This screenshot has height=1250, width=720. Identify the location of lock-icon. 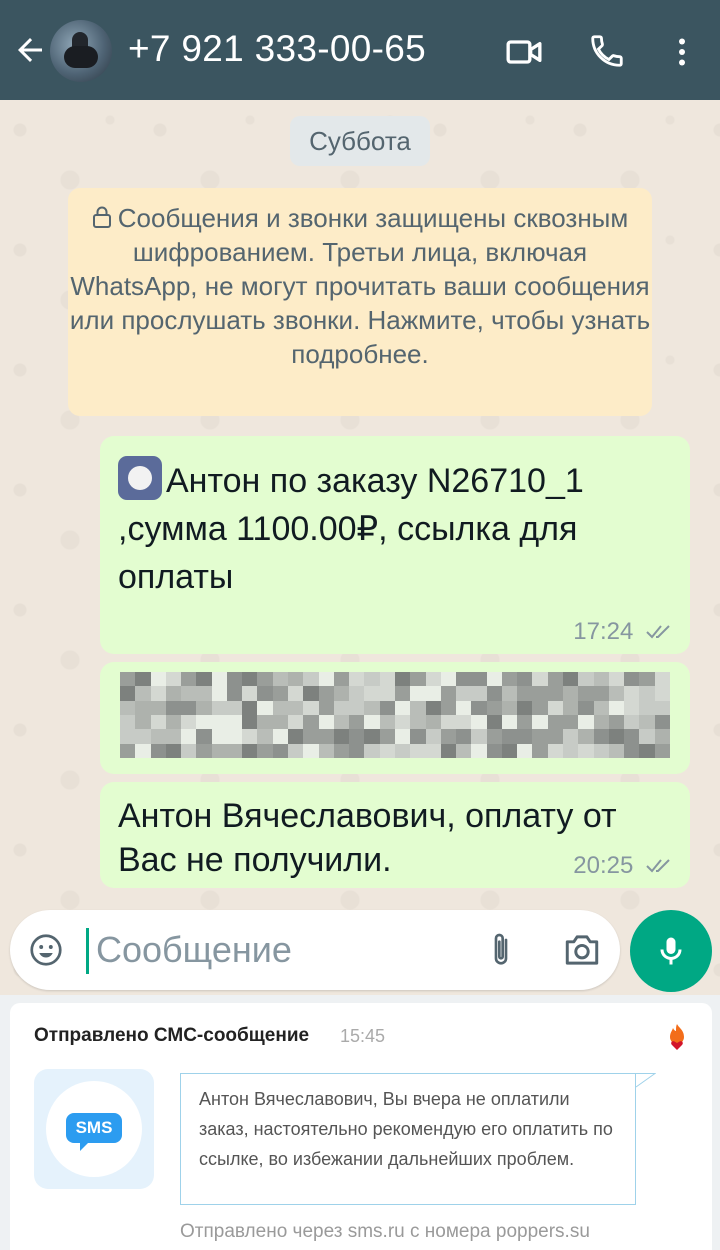
(101, 217).